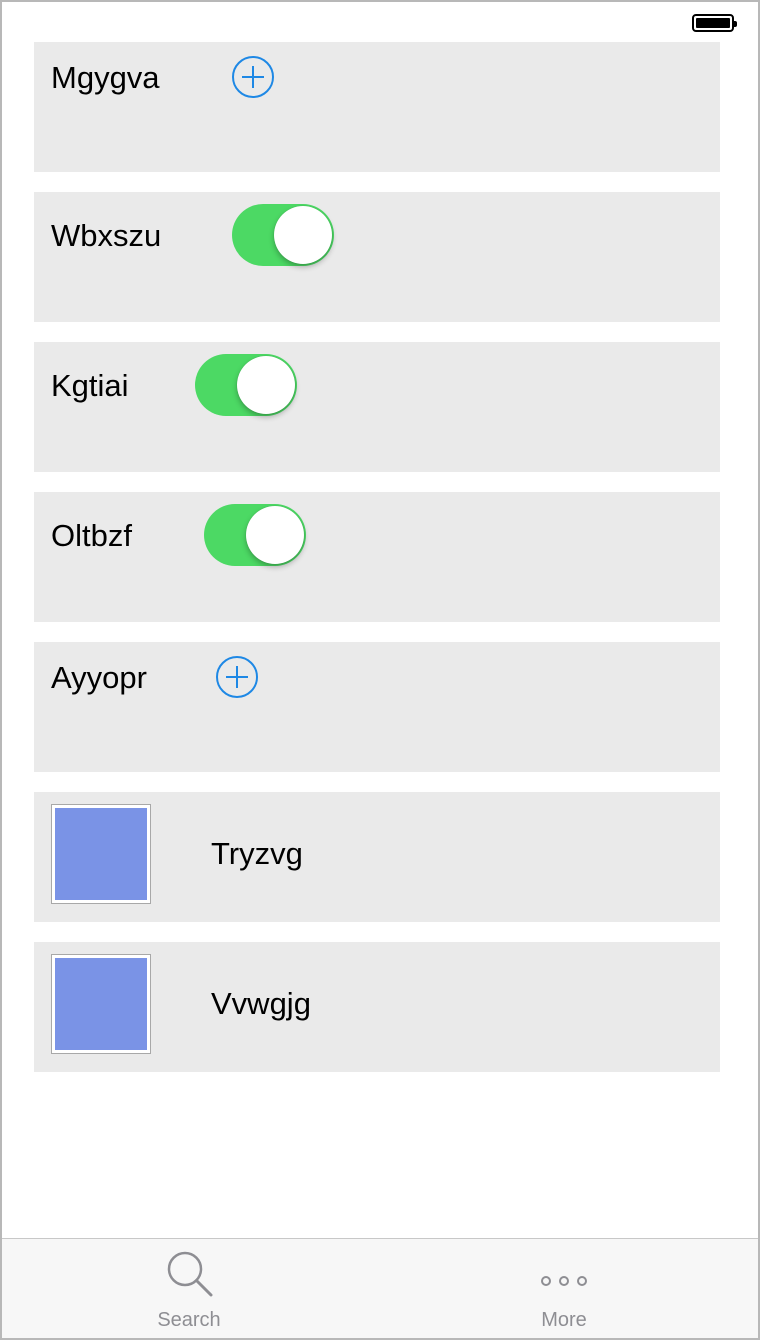 This screenshot has width=760, height=1340. Describe the element at coordinates (377, 257) in the screenshot. I see `list-row-wbxszu: Wbxszu` at that location.